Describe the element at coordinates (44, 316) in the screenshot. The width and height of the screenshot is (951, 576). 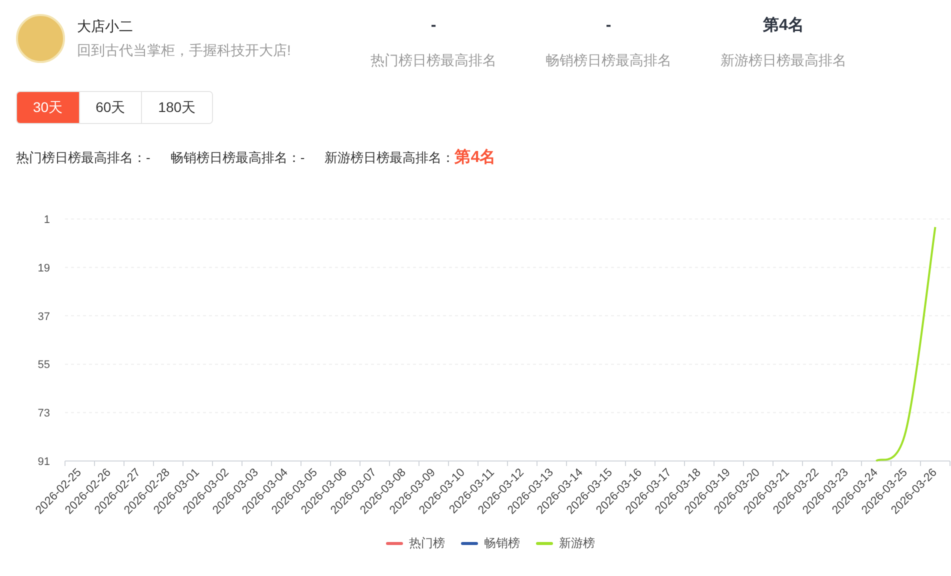
I see `y-axis-label: 37` at that location.